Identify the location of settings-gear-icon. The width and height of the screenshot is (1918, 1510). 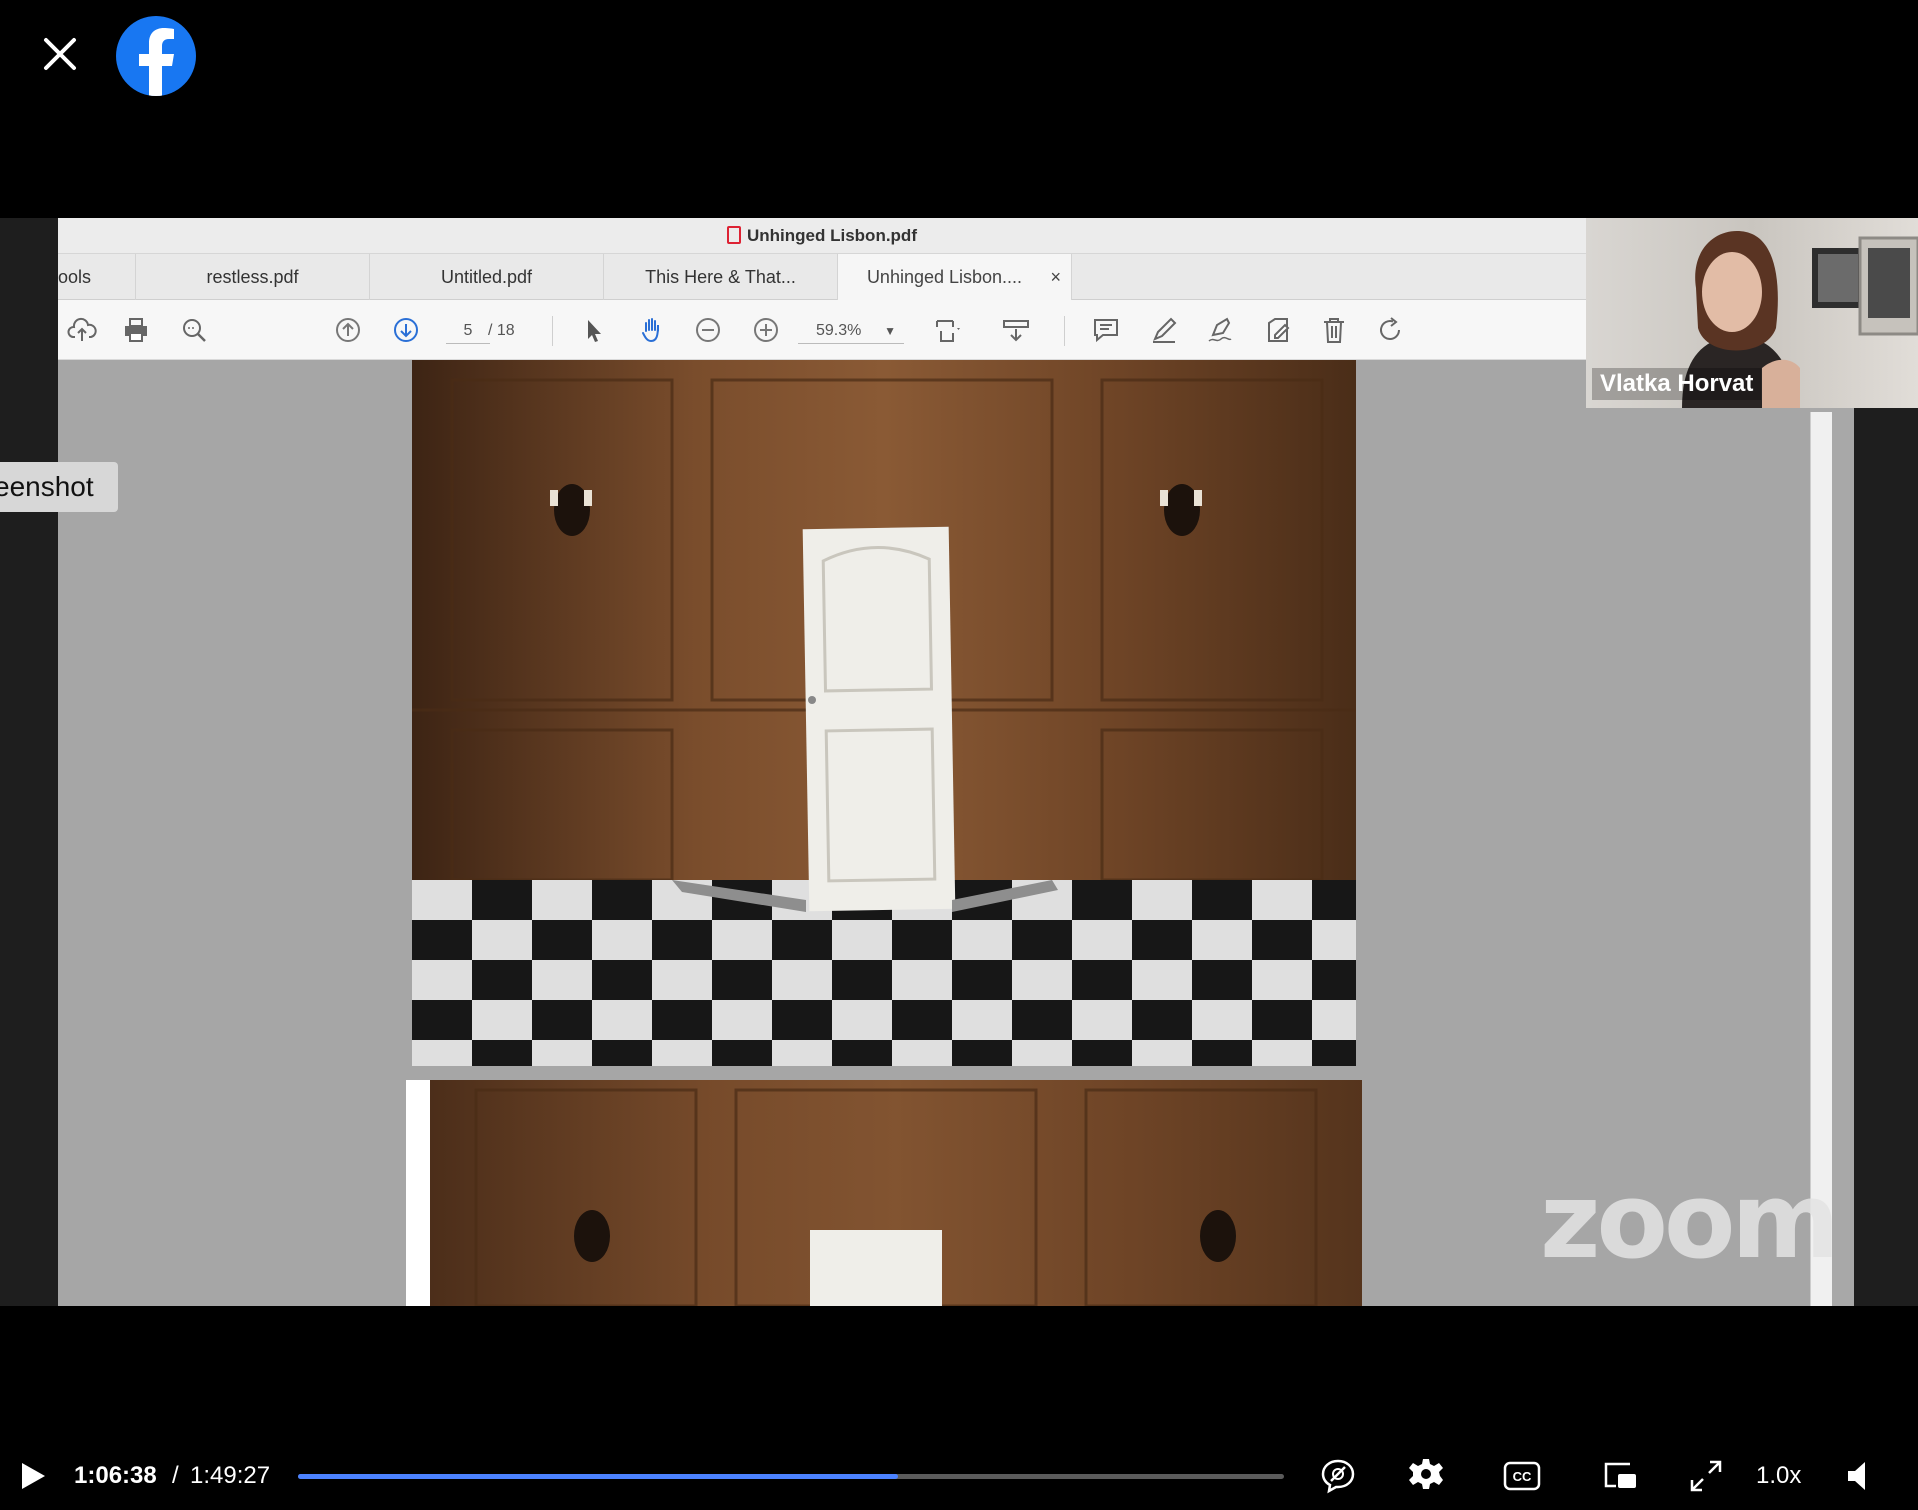
(1426, 1476).